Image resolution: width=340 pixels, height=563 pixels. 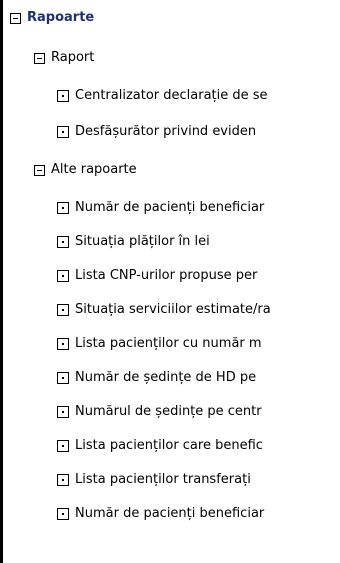 I want to click on tree-leaf-label: Centralizator declarație de se, so click(x=171, y=95).